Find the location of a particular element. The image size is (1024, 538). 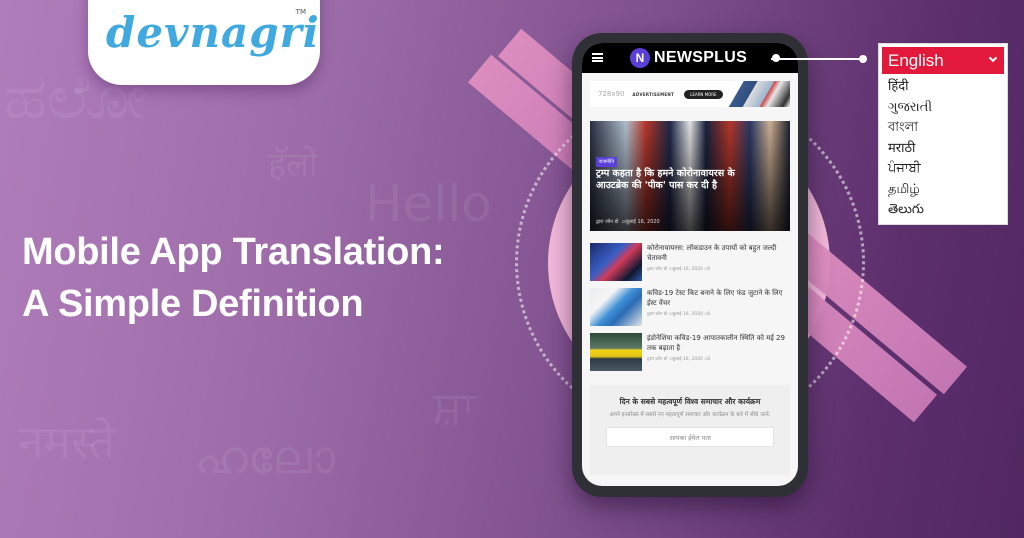

language-select: English is located at coordinates (943, 60).